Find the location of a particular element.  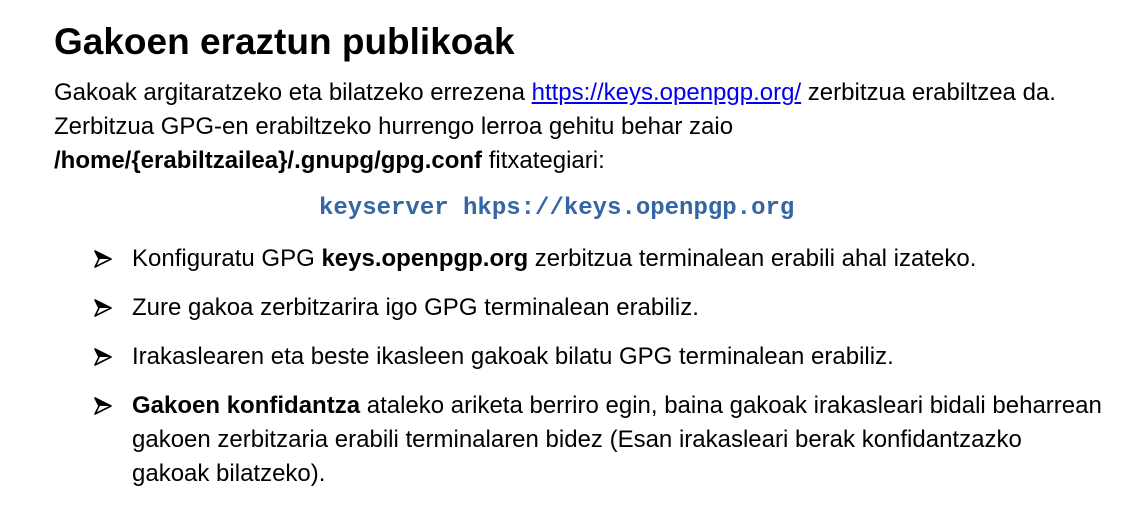

intro-text-end: fitxategiari: is located at coordinates (543, 160).